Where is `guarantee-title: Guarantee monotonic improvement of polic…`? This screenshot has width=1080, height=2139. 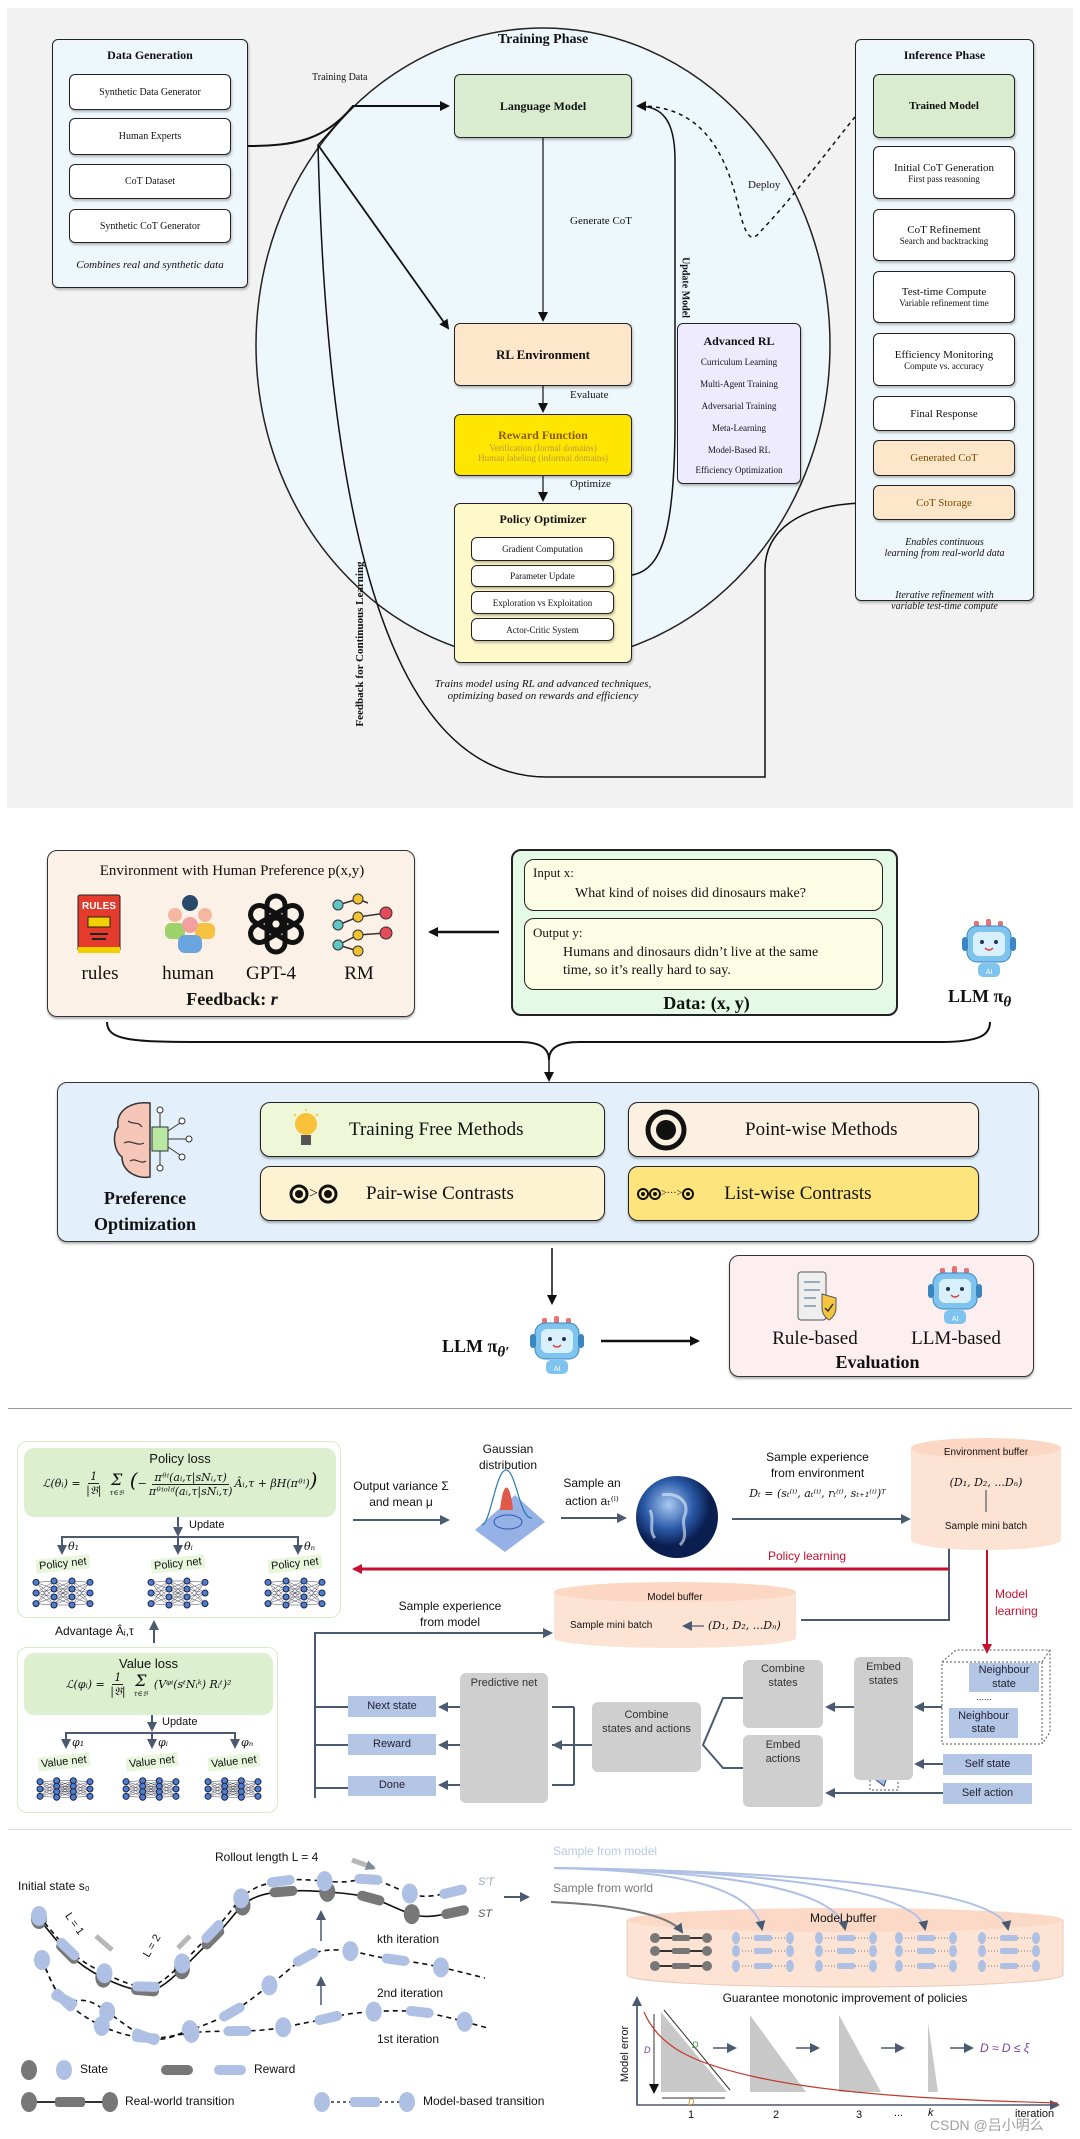 guarantee-title: Guarantee monotonic improvement of polic… is located at coordinates (845, 1998).